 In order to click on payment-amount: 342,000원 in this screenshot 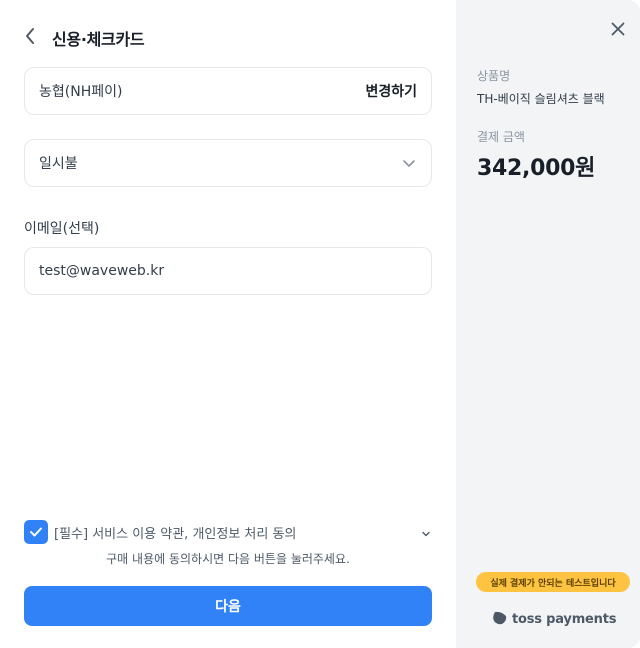, I will do `click(536, 168)`.